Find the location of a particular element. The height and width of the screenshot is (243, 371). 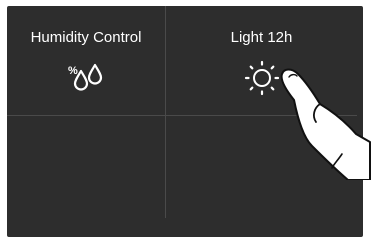

tile-light-12h-label: Light 12h is located at coordinates (261, 37).